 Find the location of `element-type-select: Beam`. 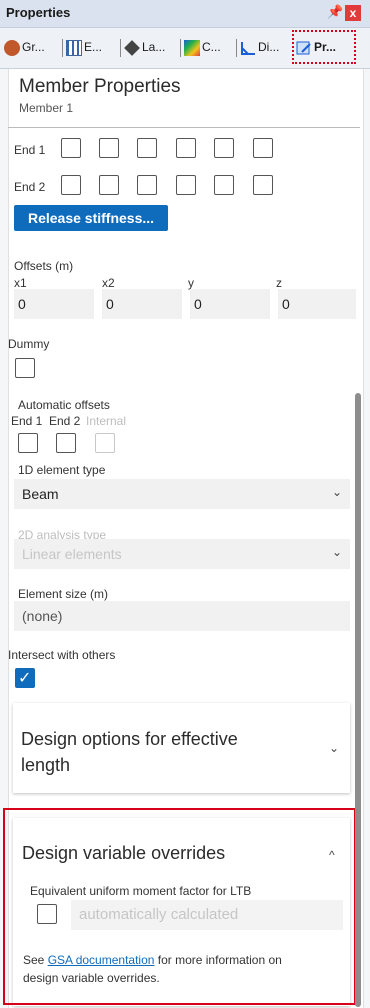

element-type-select: Beam is located at coordinates (182, 494).